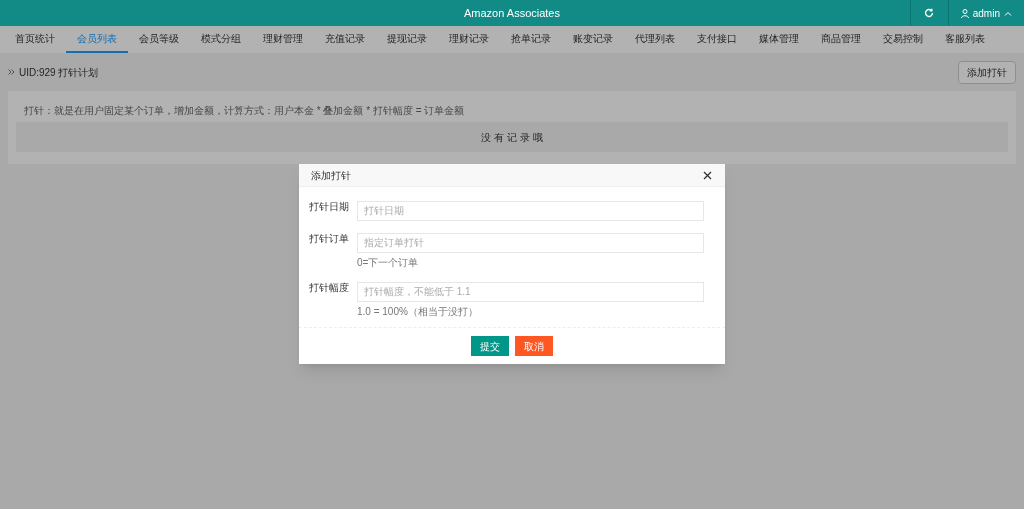 This screenshot has width=1024, height=509. What do you see at coordinates (841, 39) in the screenshot?
I see `nav-tab: 商品管理` at bounding box center [841, 39].